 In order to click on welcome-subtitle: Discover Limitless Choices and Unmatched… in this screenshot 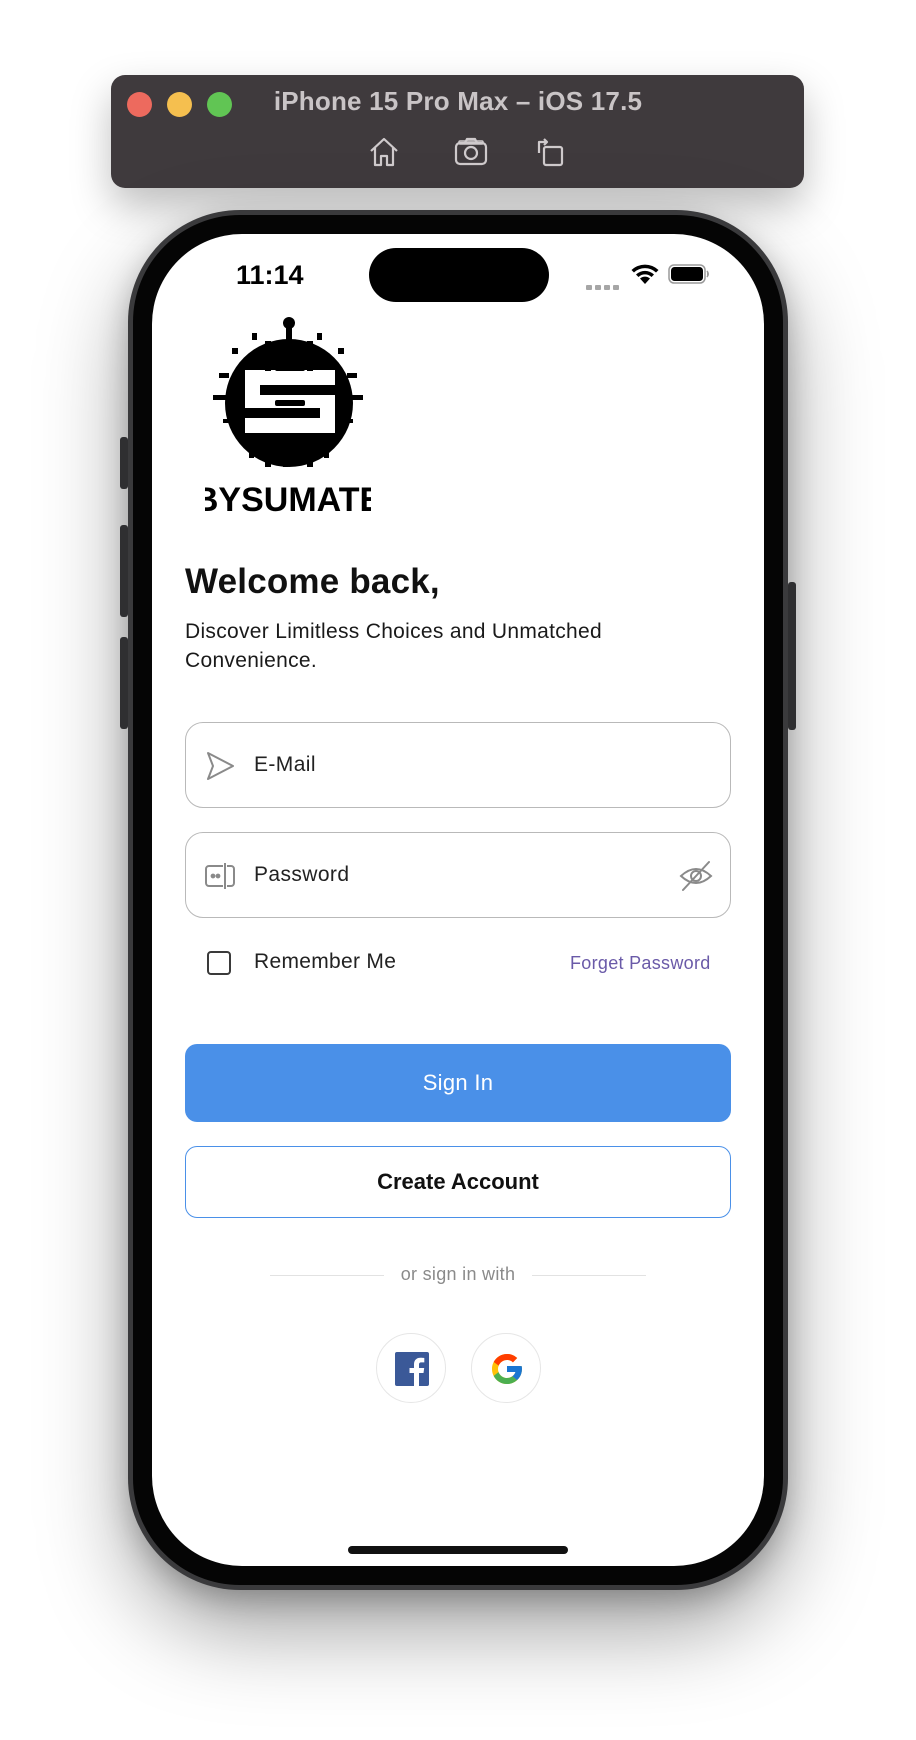, I will do `click(393, 646)`.